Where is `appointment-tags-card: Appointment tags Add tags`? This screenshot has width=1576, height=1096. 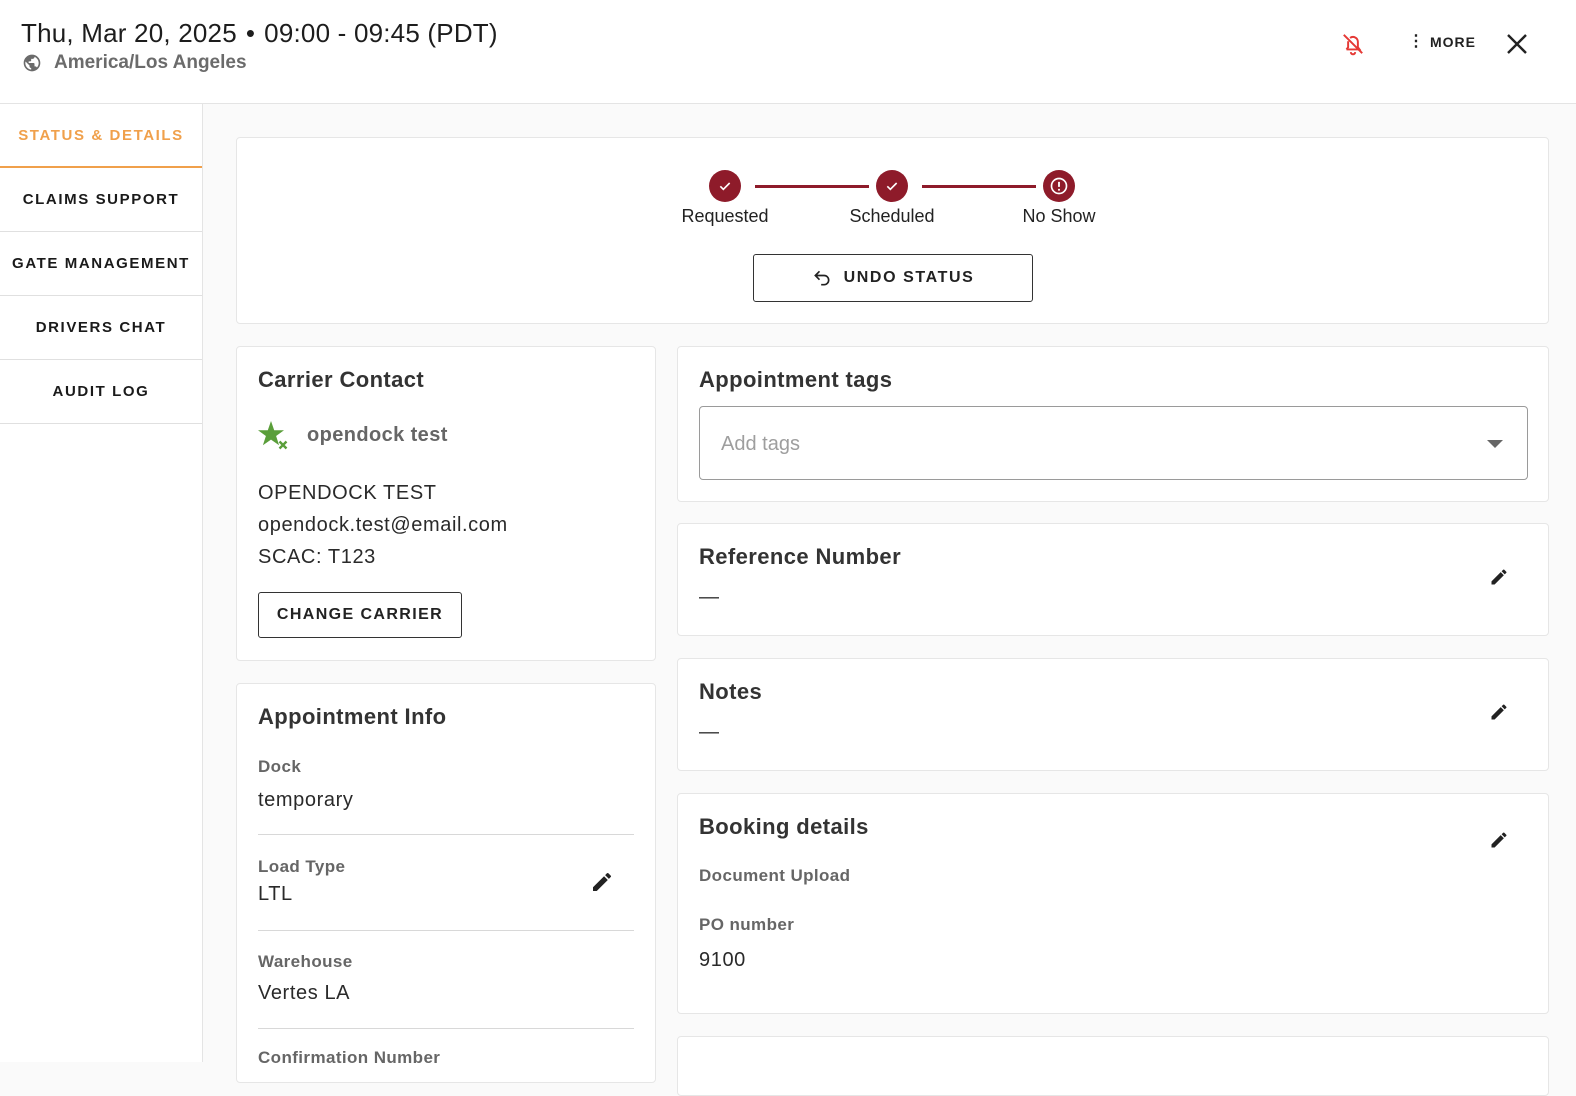 appointment-tags-card: Appointment tags Add tags is located at coordinates (1113, 424).